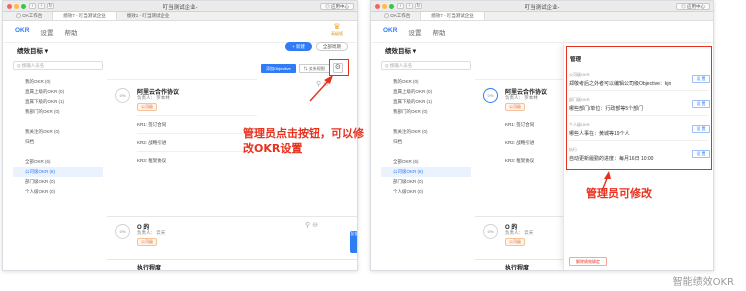  Describe the element at coordinates (180, 32) in the screenshot. I see `app-header: OKR 设置 帮助 ♛ 高级版` at that location.